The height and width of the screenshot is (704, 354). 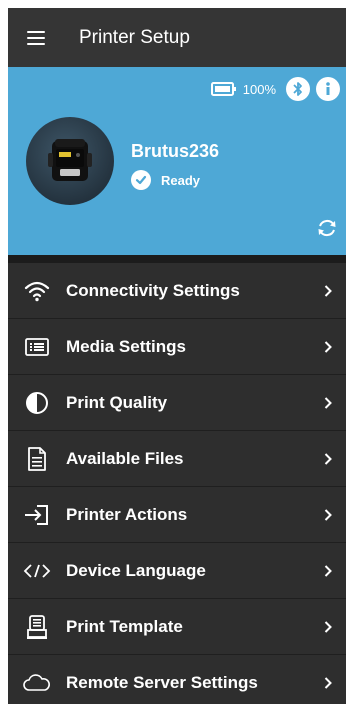 I want to click on status-row: 100%, so click(x=275, y=89).